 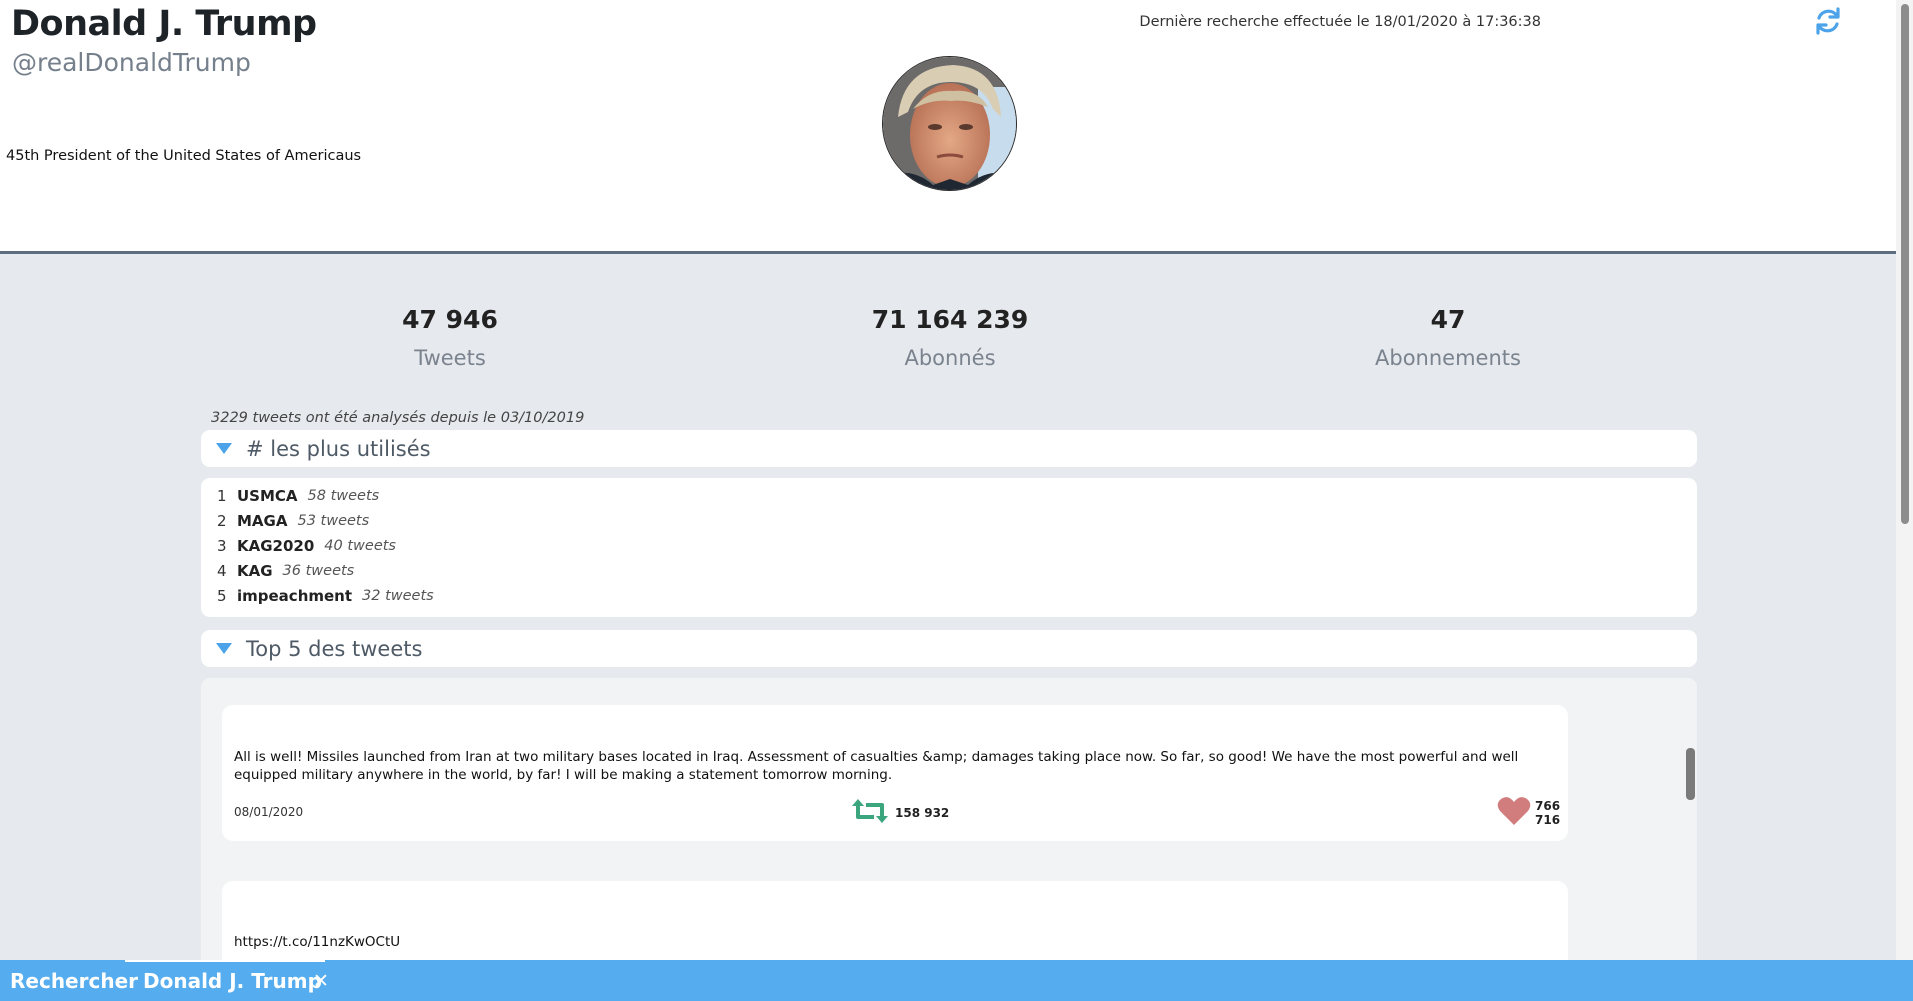 I want to click on tweets-panel-header: Top 5 des tweets, so click(x=949, y=648).